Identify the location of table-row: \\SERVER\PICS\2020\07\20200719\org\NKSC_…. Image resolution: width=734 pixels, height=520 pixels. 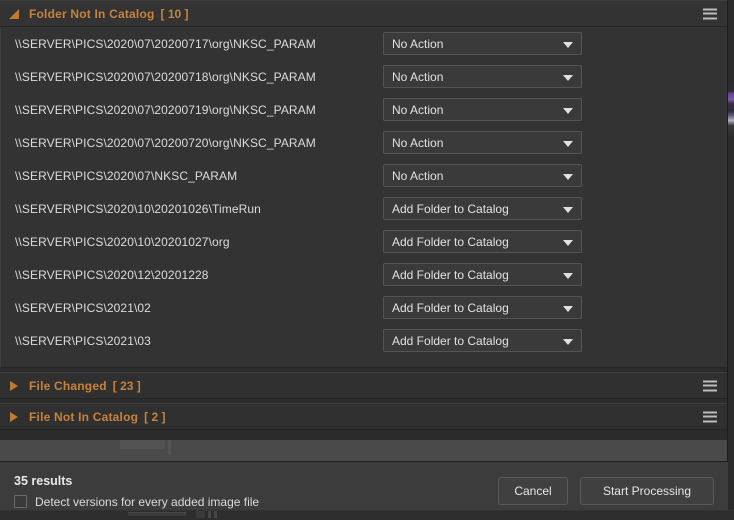
(364, 109).